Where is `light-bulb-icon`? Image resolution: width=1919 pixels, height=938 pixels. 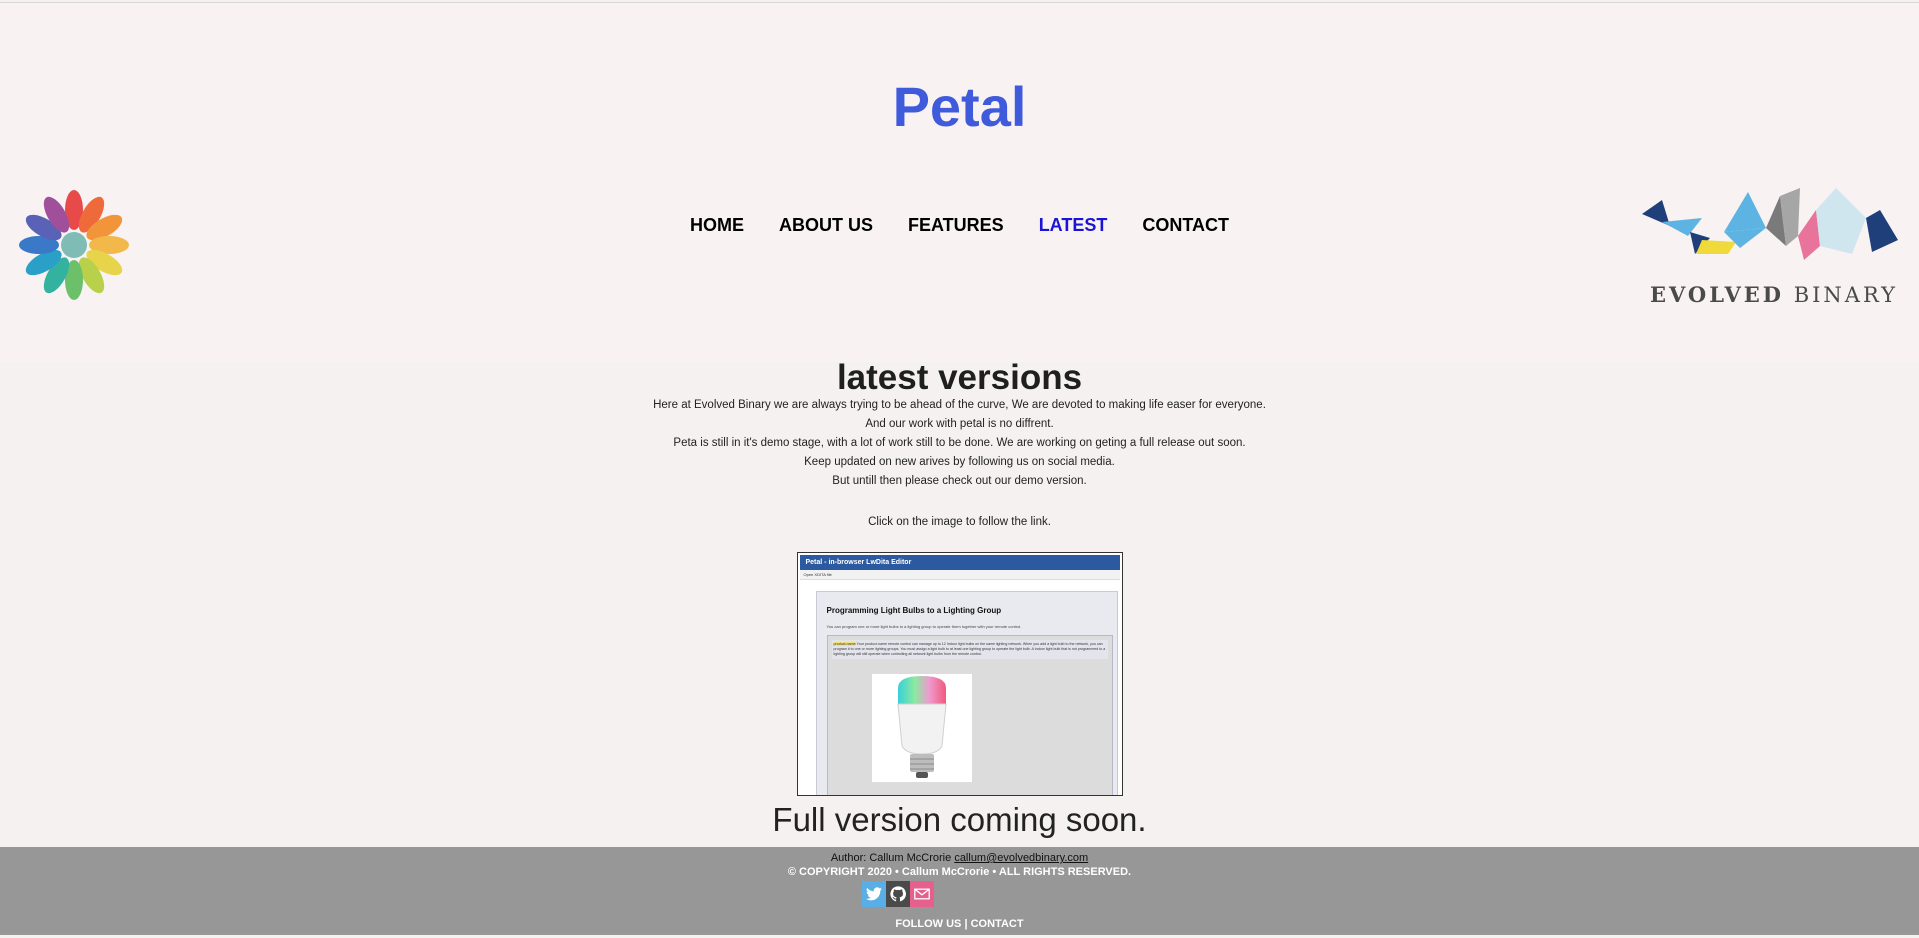
light-bulb-icon is located at coordinates (921, 727).